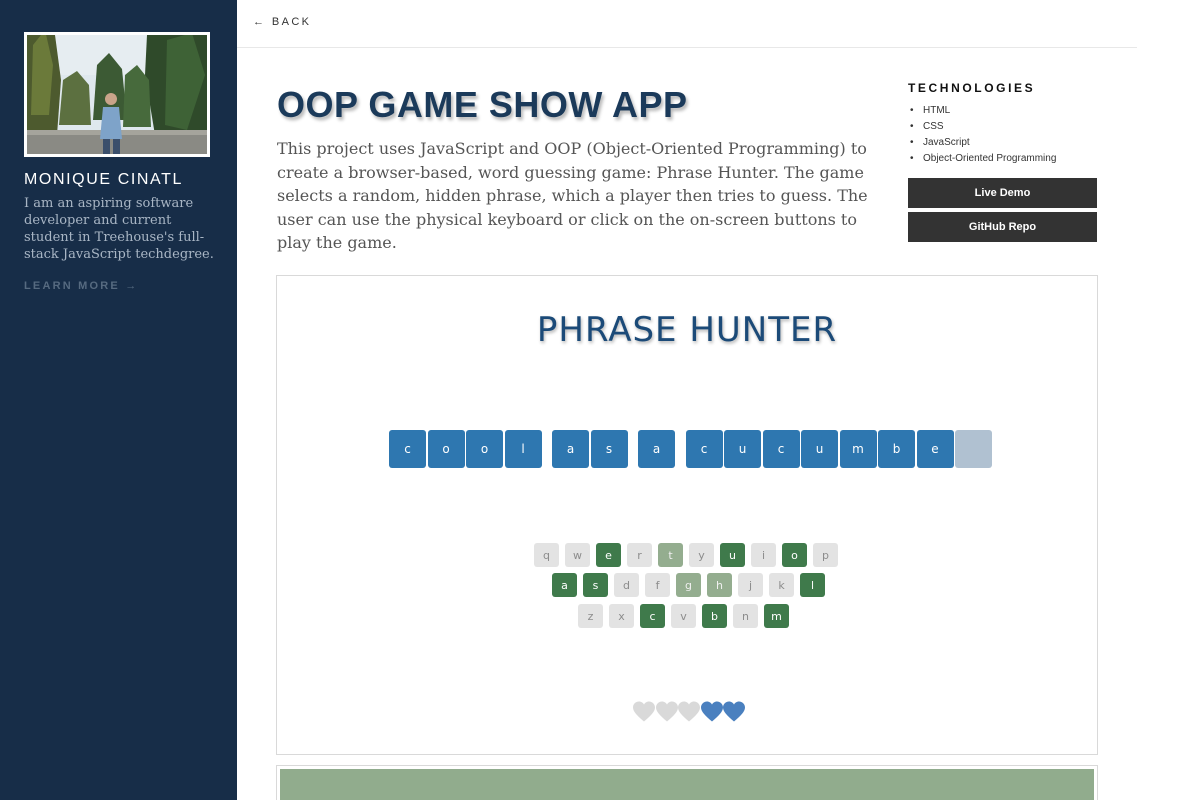 The height and width of the screenshot is (800, 1200). I want to click on key-v: v, so click(683, 616).